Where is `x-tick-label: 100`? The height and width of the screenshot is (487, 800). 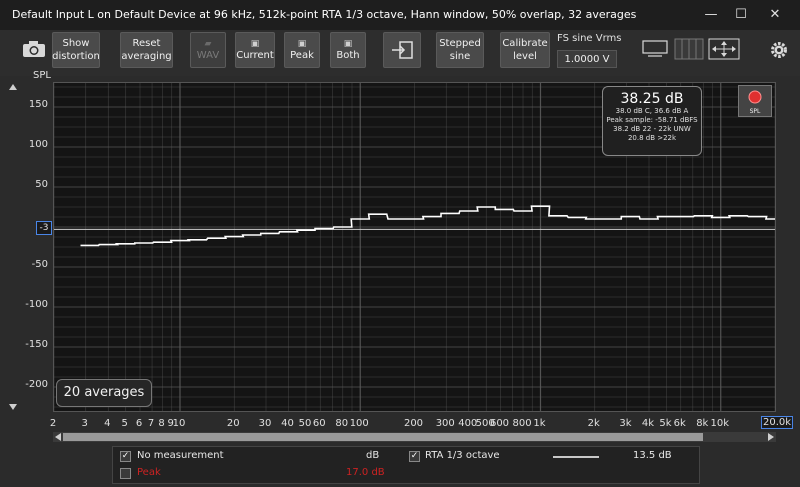 x-tick-label: 100 is located at coordinates (359, 423).